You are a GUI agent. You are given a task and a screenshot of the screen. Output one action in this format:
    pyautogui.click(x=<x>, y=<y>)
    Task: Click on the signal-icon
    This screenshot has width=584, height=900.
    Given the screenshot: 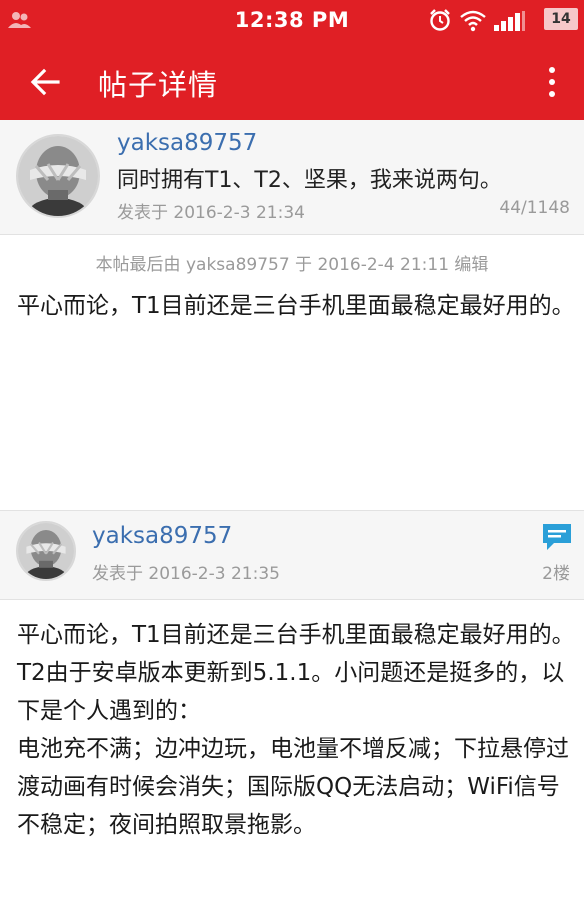 What is the action you would take?
    pyautogui.click(x=510, y=23)
    